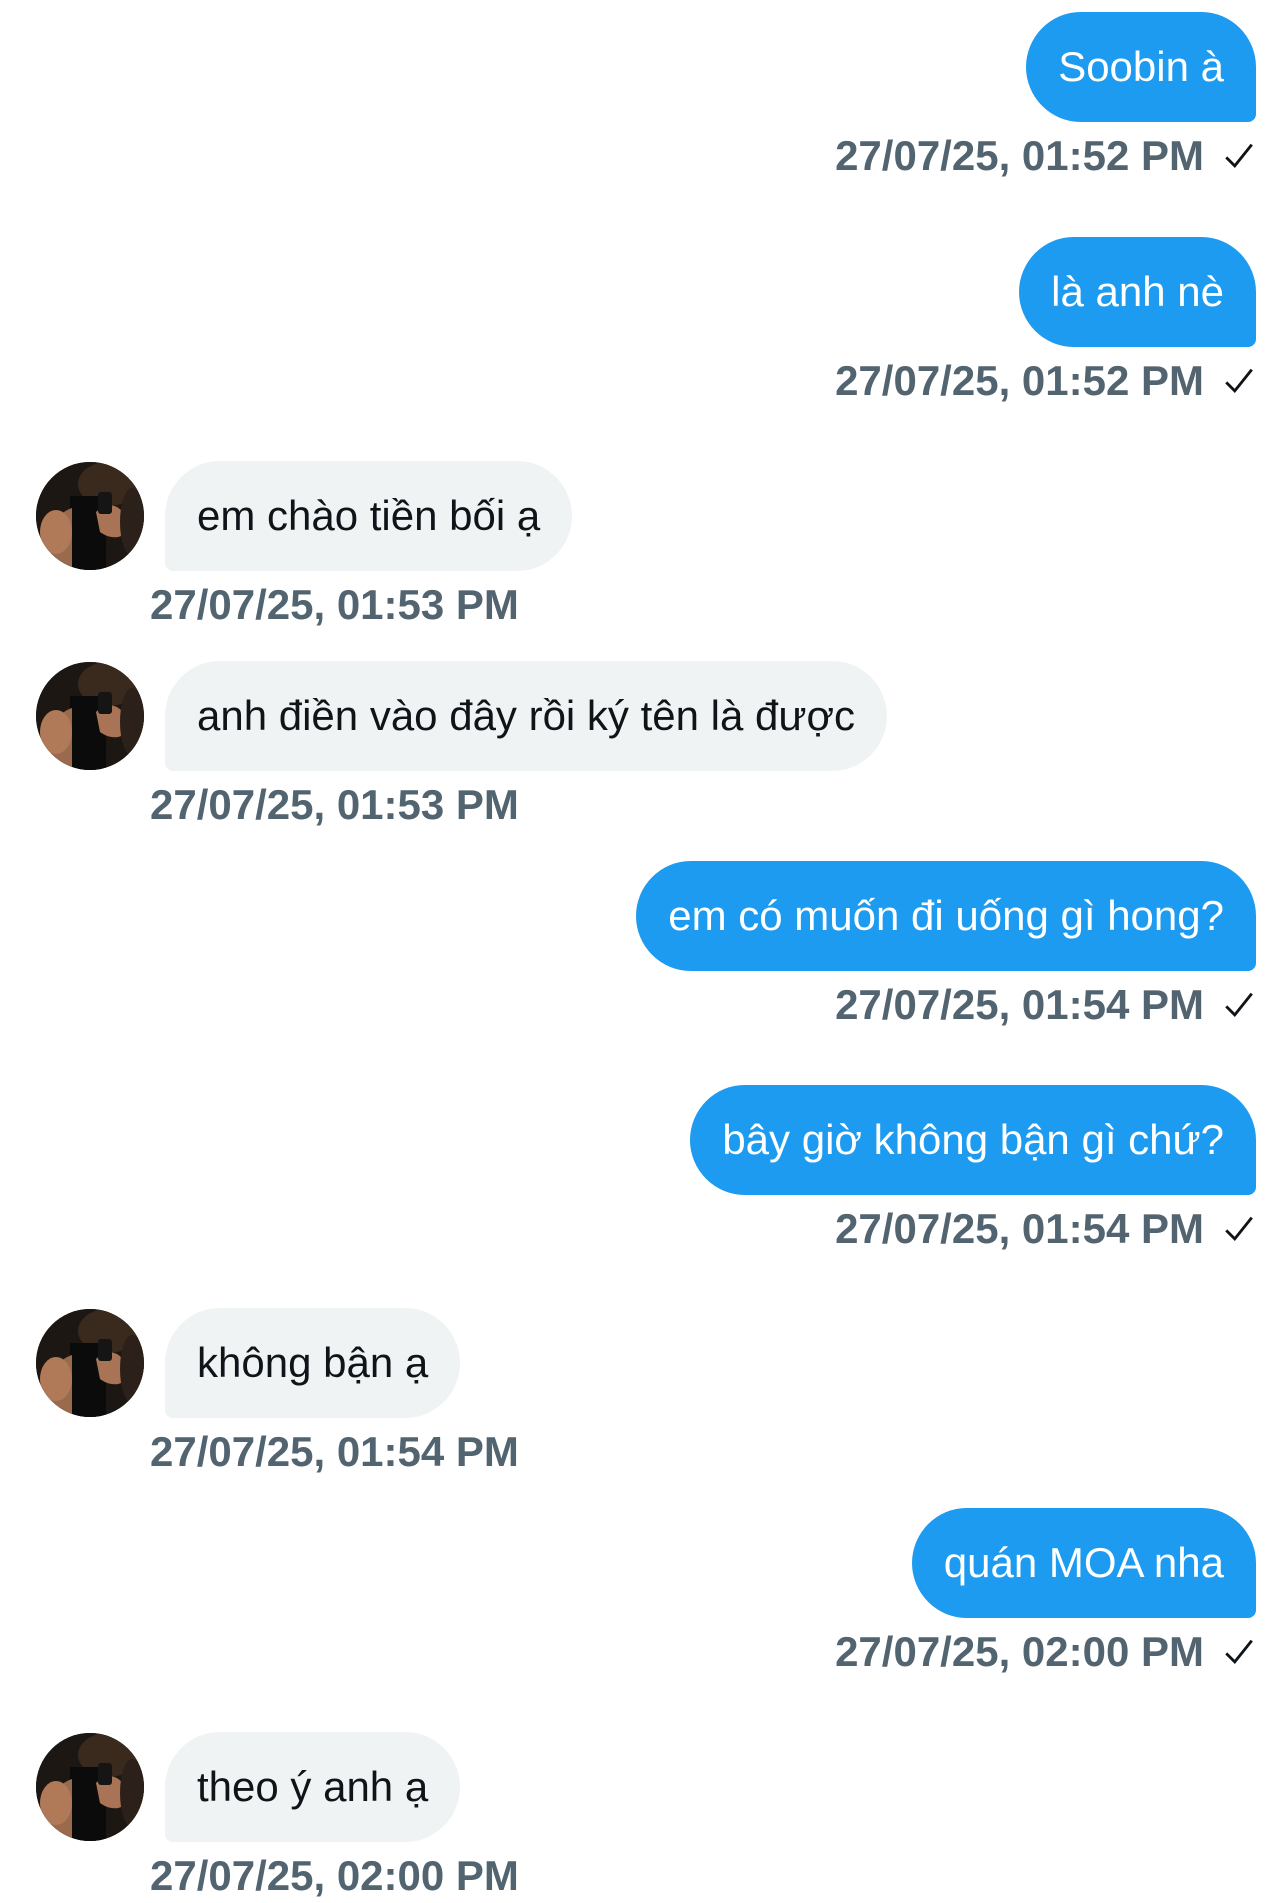 The image size is (1284, 1903). I want to click on incoming-message-bubble: em chào tiền bối ạ, so click(369, 516).